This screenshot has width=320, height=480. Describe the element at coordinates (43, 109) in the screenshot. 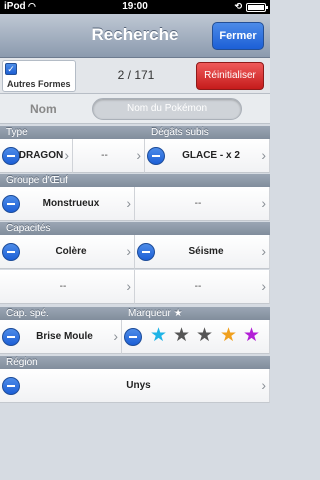

I see `name-label: Nom` at that location.